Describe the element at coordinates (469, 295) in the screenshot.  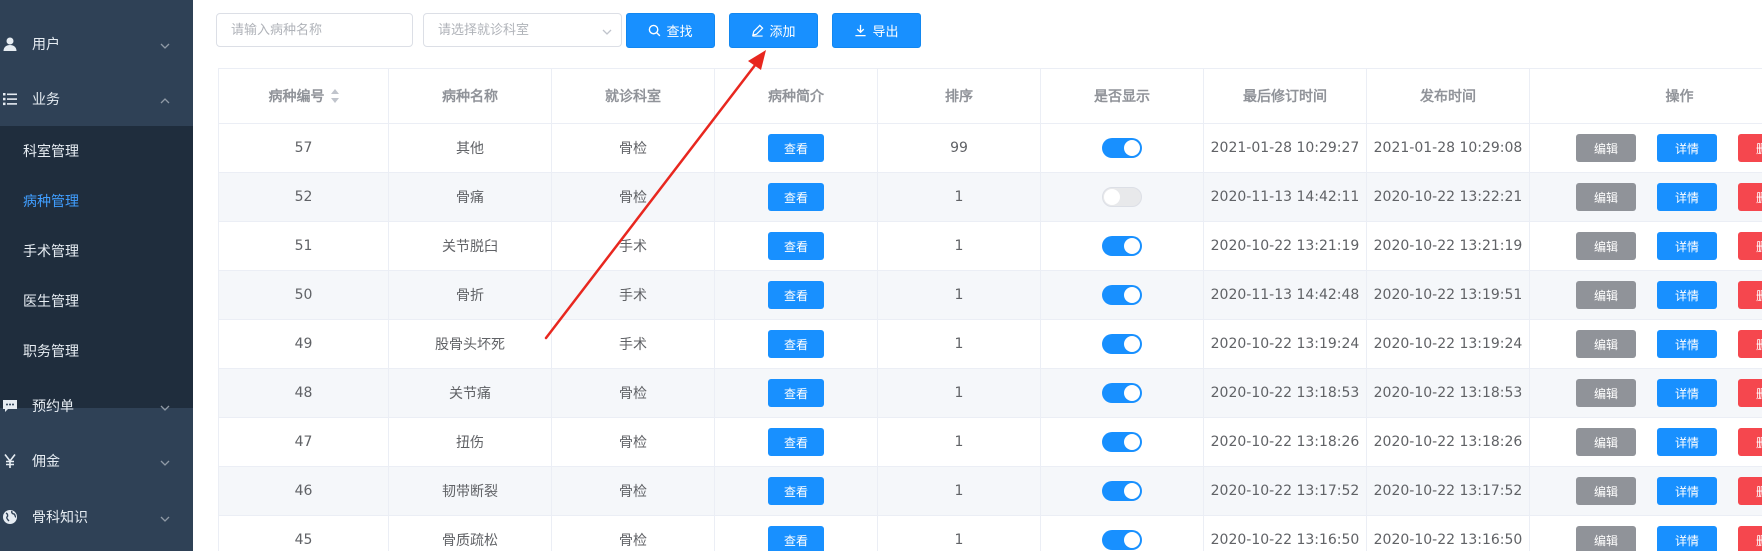
I see `cell-name: 骨折` at that location.